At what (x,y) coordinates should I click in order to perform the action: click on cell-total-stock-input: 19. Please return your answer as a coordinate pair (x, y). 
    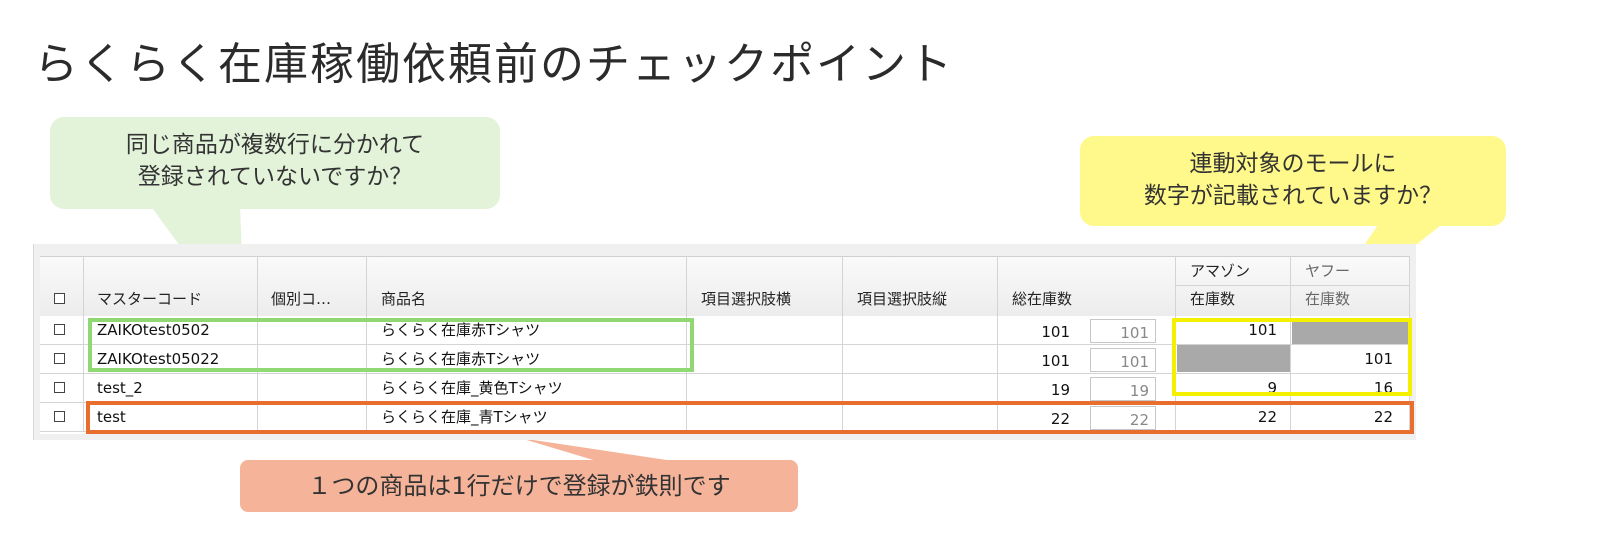
    Looking at the image, I should click on (1123, 389).